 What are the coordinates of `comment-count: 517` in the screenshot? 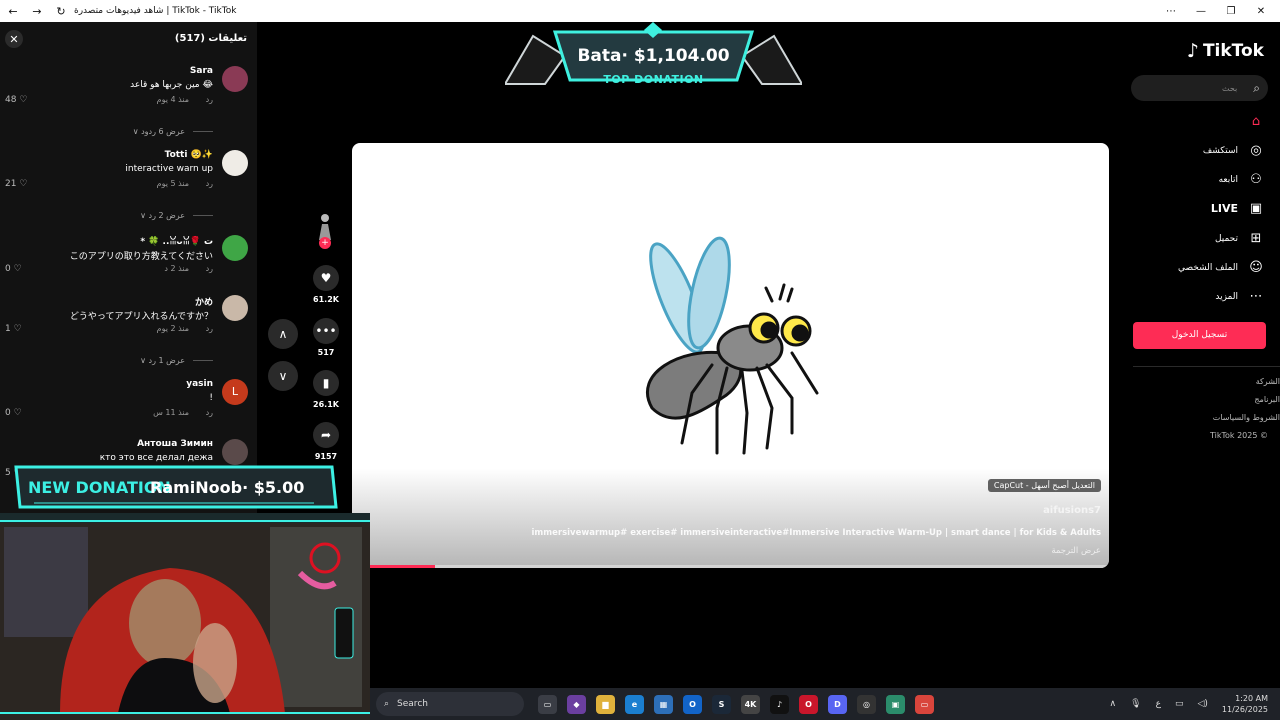 It's located at (326, 352).